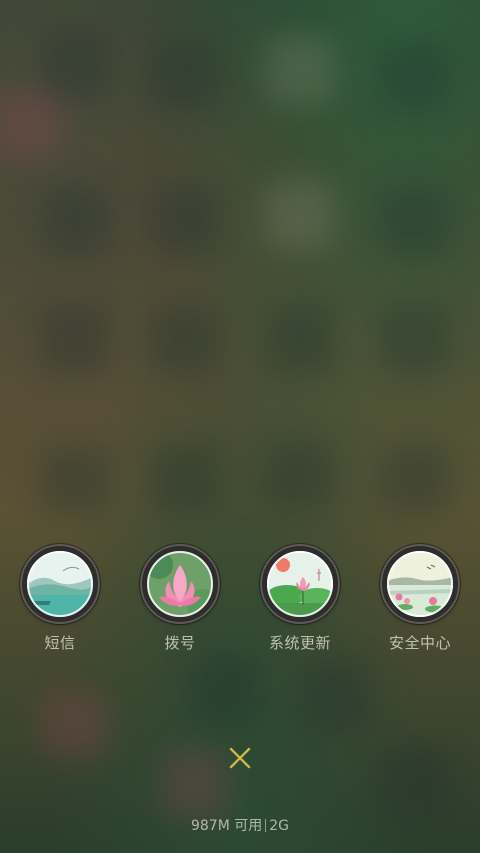 Image resolution: width=480 pixels, height=853 pixels. Describe the element at coordinates (180, 584) in the screenshot. I see `dialer-lotus-icon` at that location.